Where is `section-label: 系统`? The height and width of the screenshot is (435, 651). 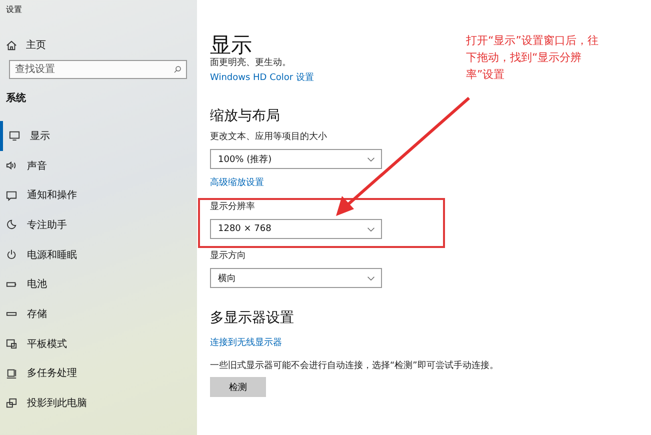
section-label: 系统 is located at coordinates (16, 99).